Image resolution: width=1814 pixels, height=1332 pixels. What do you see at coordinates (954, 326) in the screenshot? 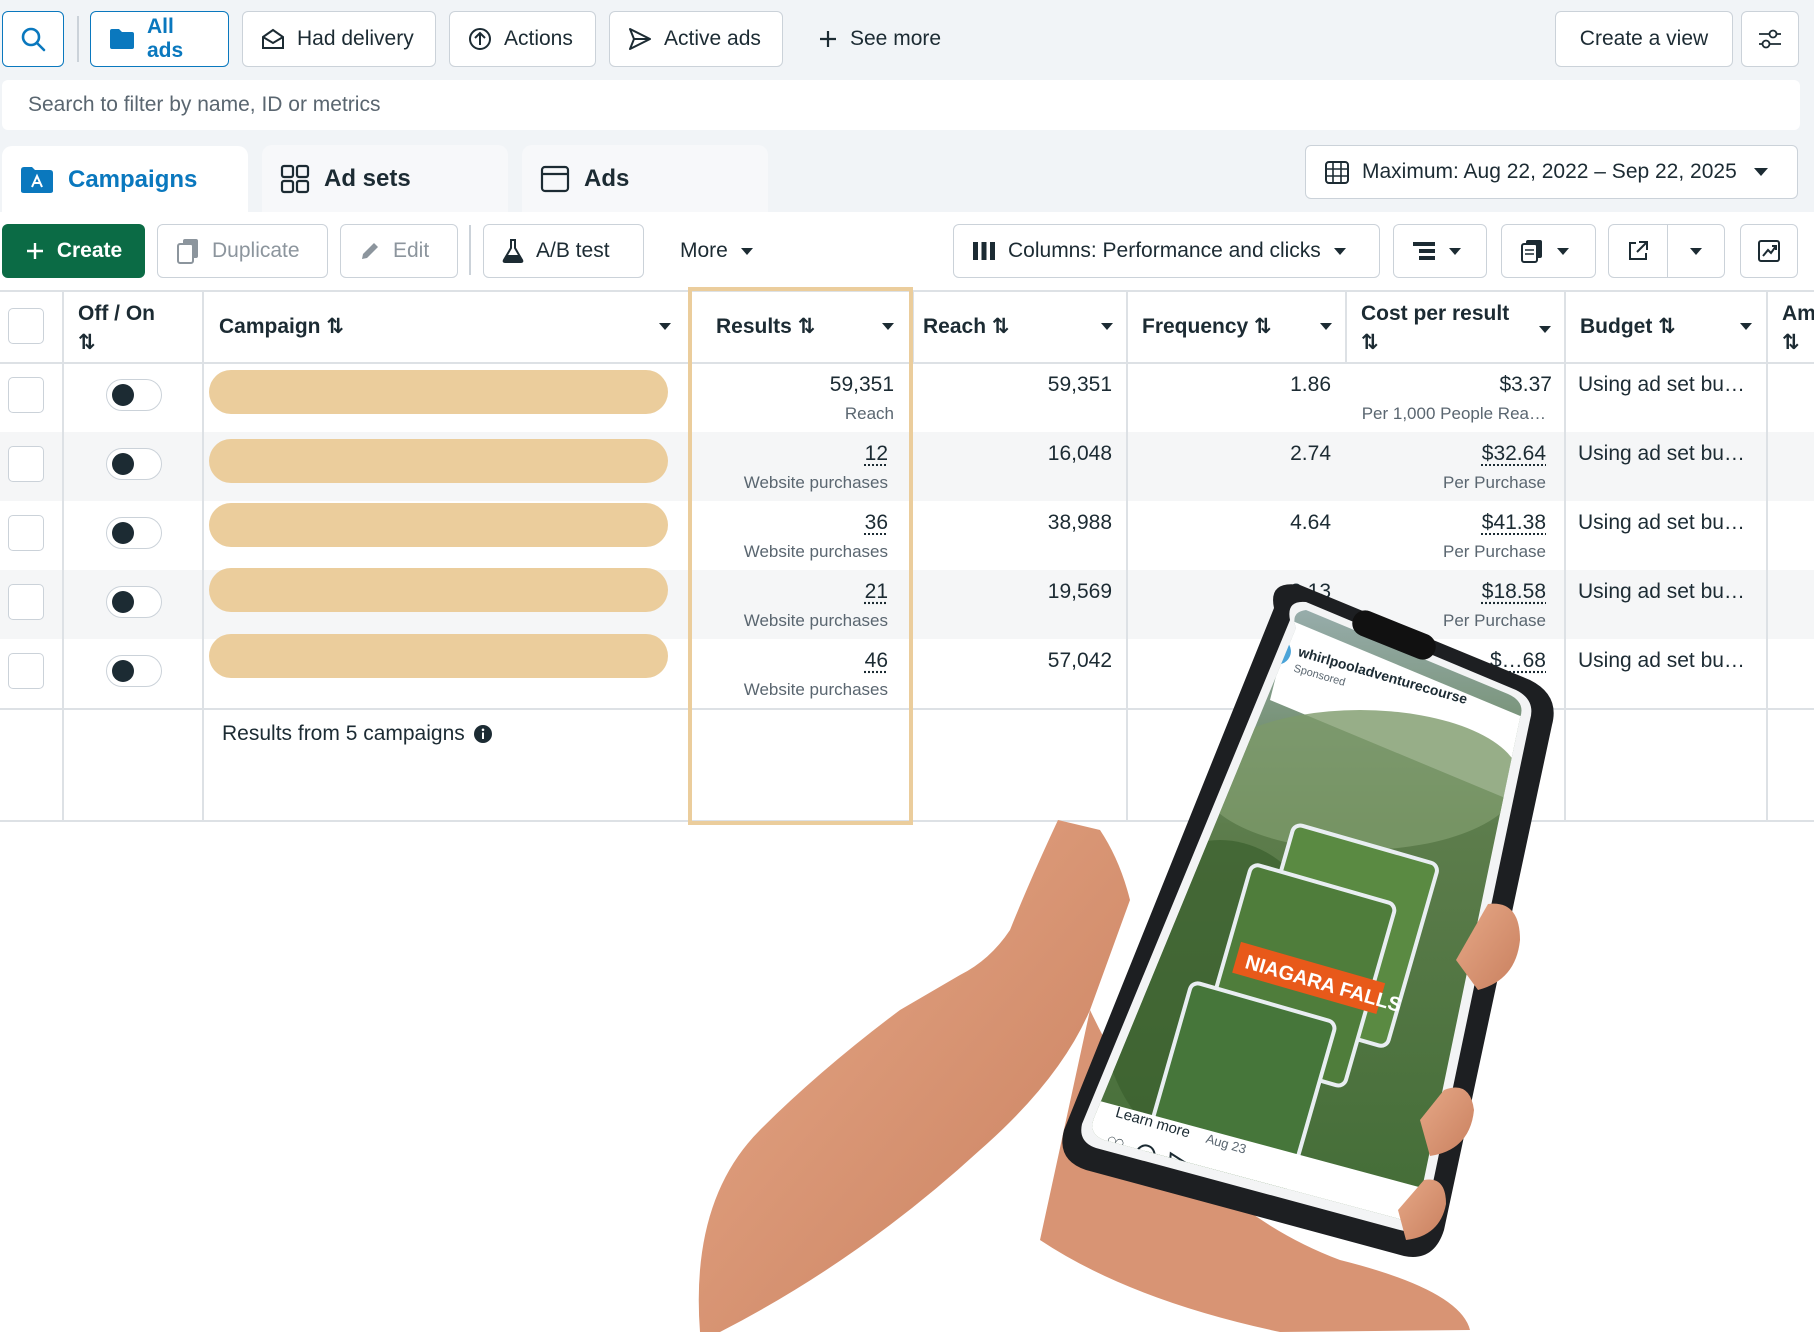
I see `header-reach-label: Reach` at bounding box center [954, 326].